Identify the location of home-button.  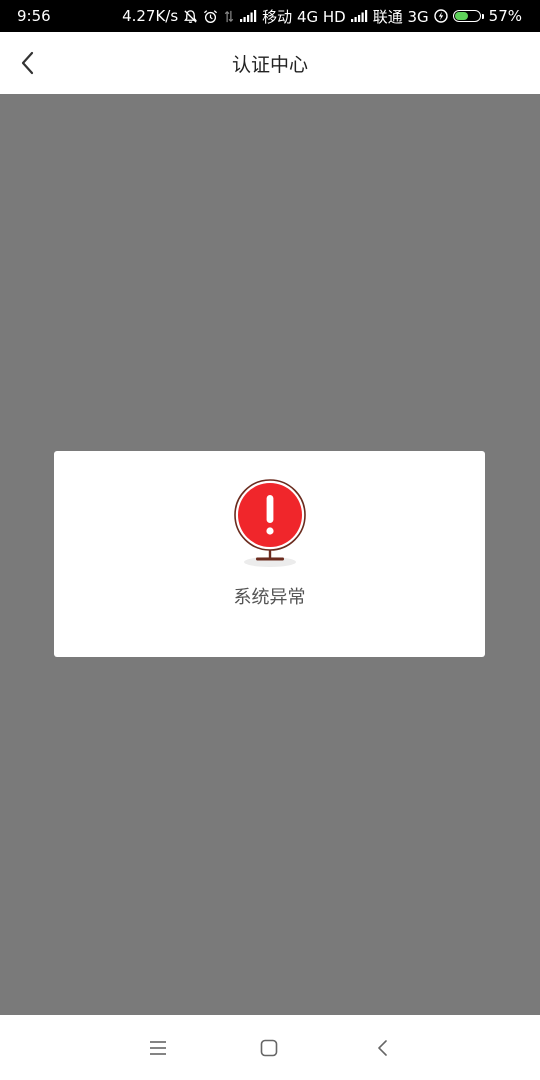
(269, 1048).